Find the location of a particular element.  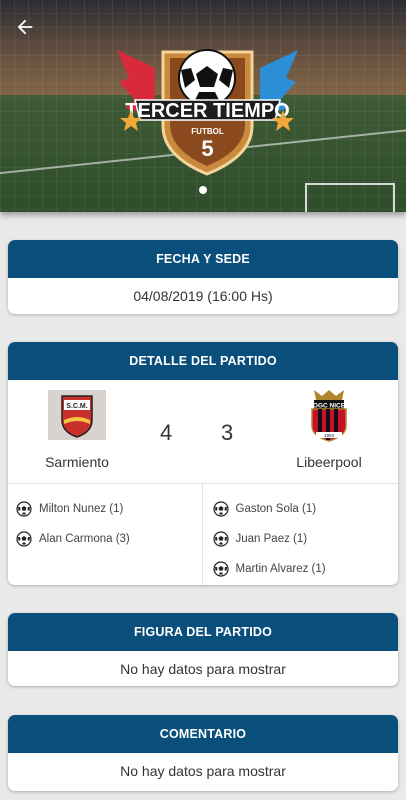

scorer-item: Martin Alvarez (1) is located at coordinates (305, 569).